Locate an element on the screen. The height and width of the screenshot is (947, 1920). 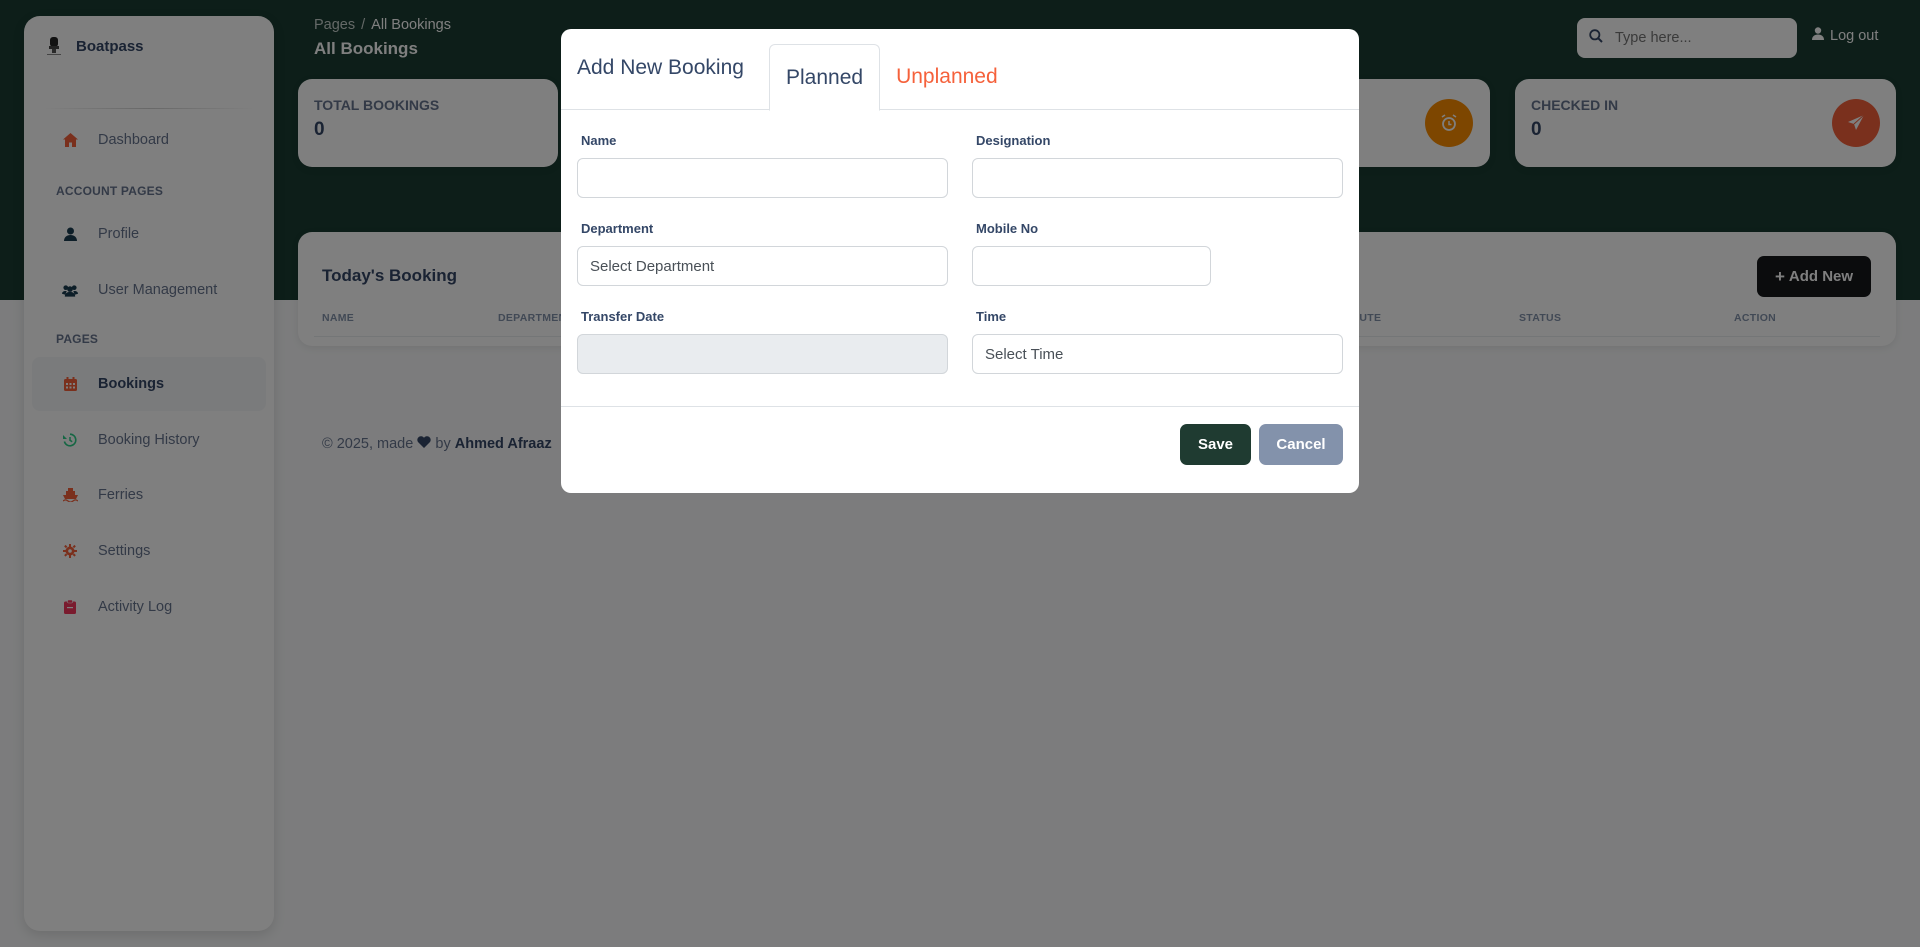
name-field is located at coordinates (762, 178).